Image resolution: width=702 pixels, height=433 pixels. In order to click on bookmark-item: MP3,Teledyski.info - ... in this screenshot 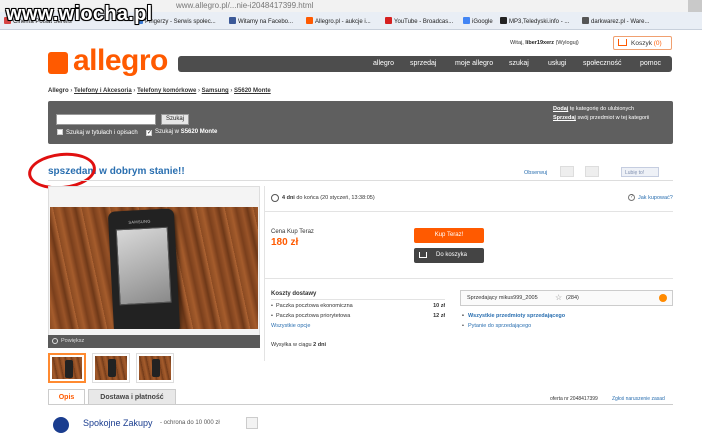, I will do `click(534, 21)`.